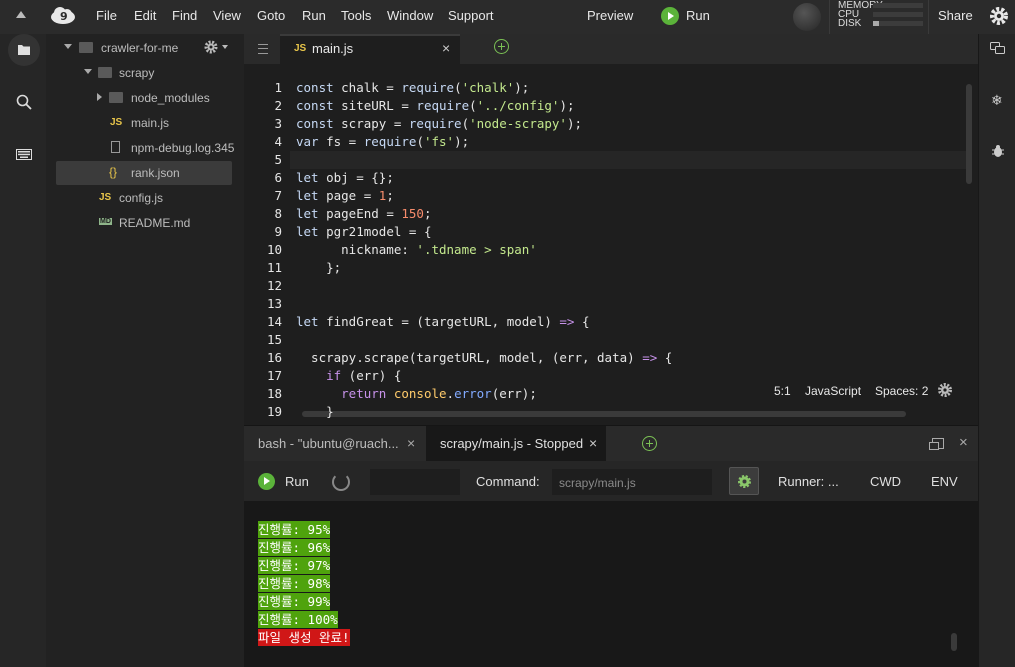 The image size is (1015, 667). Describe the element at coordinates (145, 15) in the screenshot. I see `menu-edit: Edit` at that location.